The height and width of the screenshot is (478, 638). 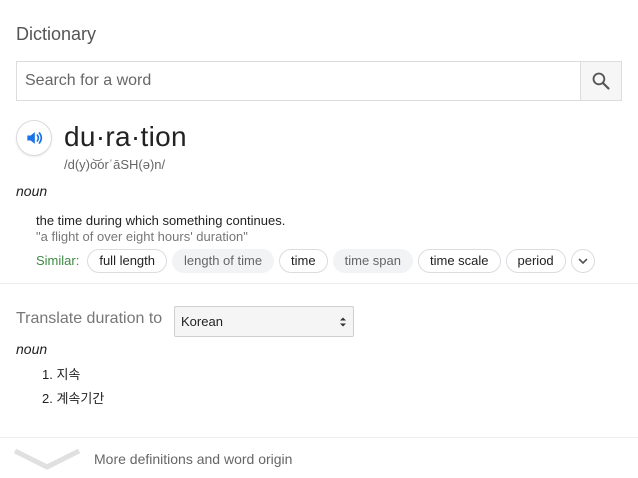 What do you see at coordinates (73, 390) in the screenshot?
I see `translation-list: 1. 지속 2. 계속기간` at bounding box center [73, 390].